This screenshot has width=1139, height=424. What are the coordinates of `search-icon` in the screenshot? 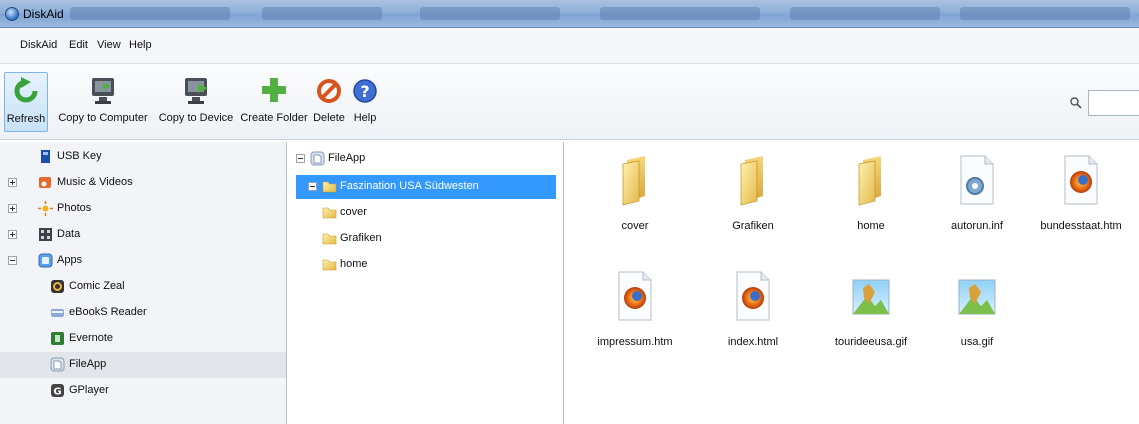 It's located at (1076, 103).